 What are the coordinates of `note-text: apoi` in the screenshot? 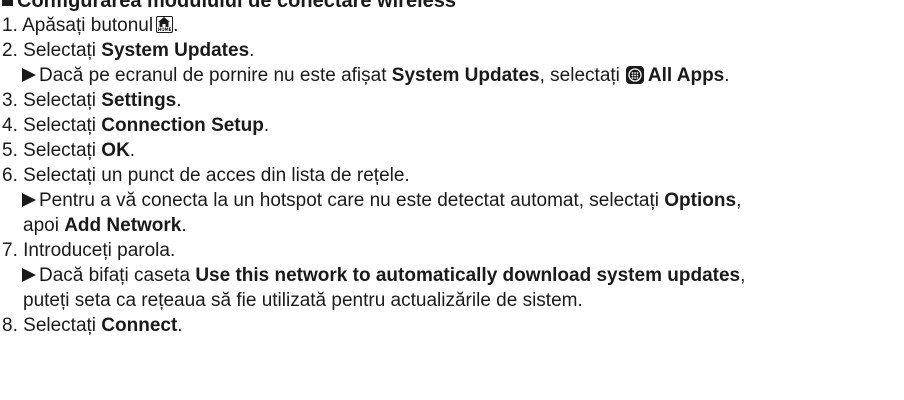 It's located at (44, 225).